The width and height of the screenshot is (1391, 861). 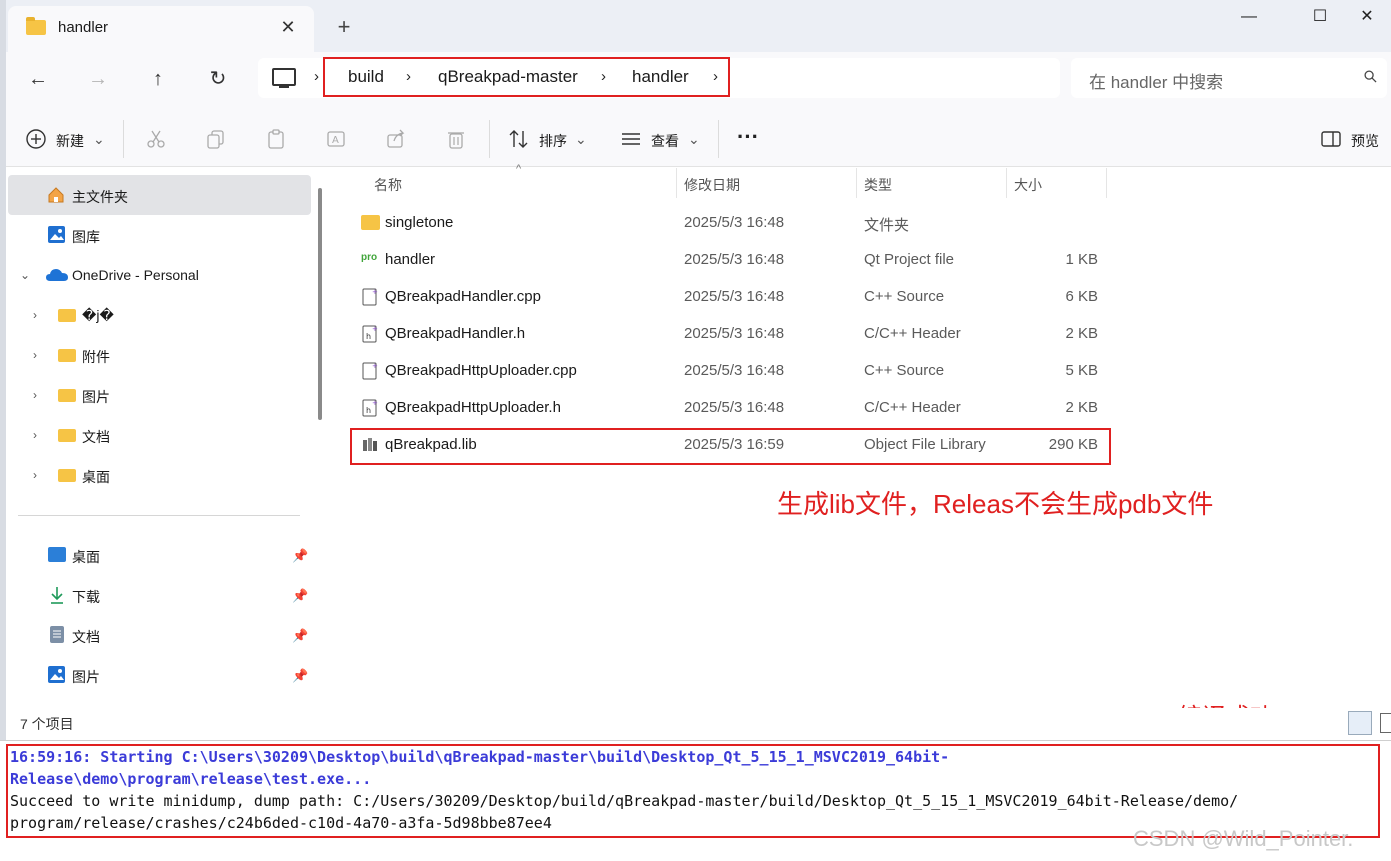 What do you see at coordinates (36, 139) in the screenshot?
I see `new-plus-icon` at bounding box center [36, 139].